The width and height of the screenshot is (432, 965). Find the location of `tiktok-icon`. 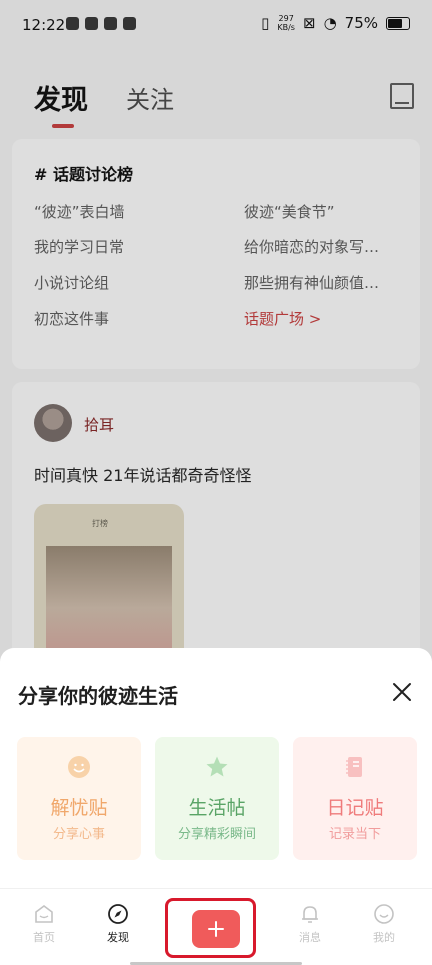

tiktok-icon is located at coordinates (72, 23).